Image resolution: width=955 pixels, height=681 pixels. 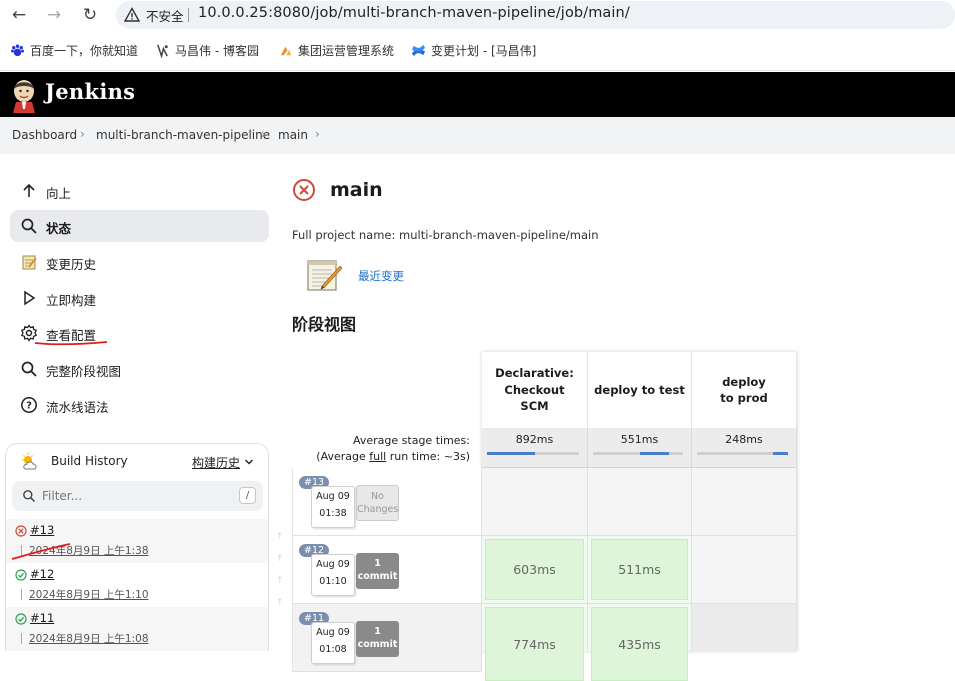 What do you see at coordinates (59, 193) in the screenshot?
I see `task-label: 向上` at bounding box center [59, 193].